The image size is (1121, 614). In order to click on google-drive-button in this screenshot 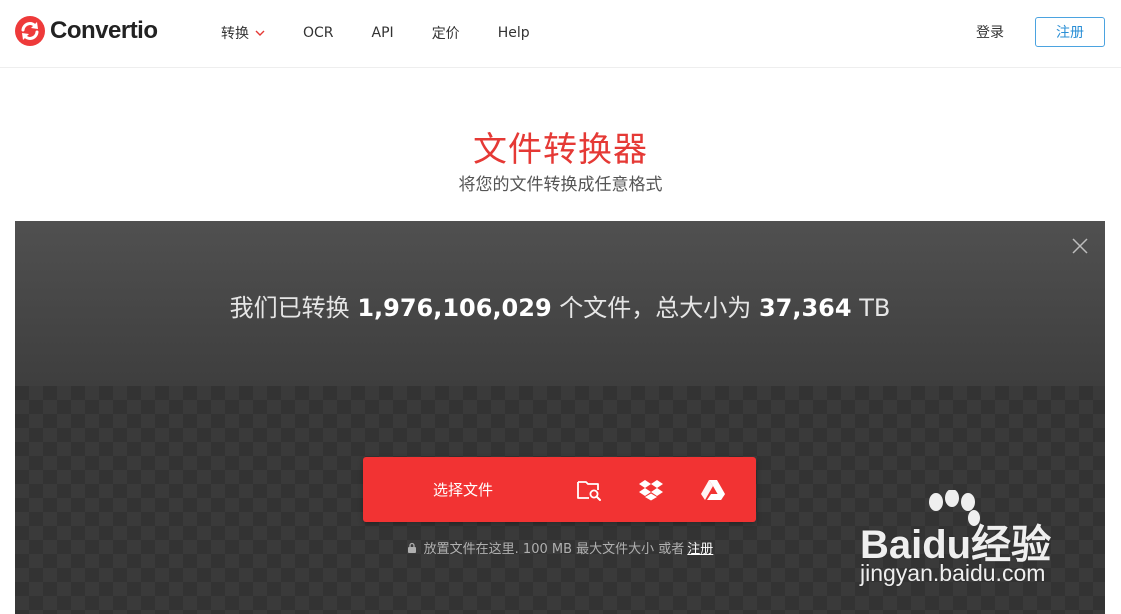, I will do `click(713, 489)`.